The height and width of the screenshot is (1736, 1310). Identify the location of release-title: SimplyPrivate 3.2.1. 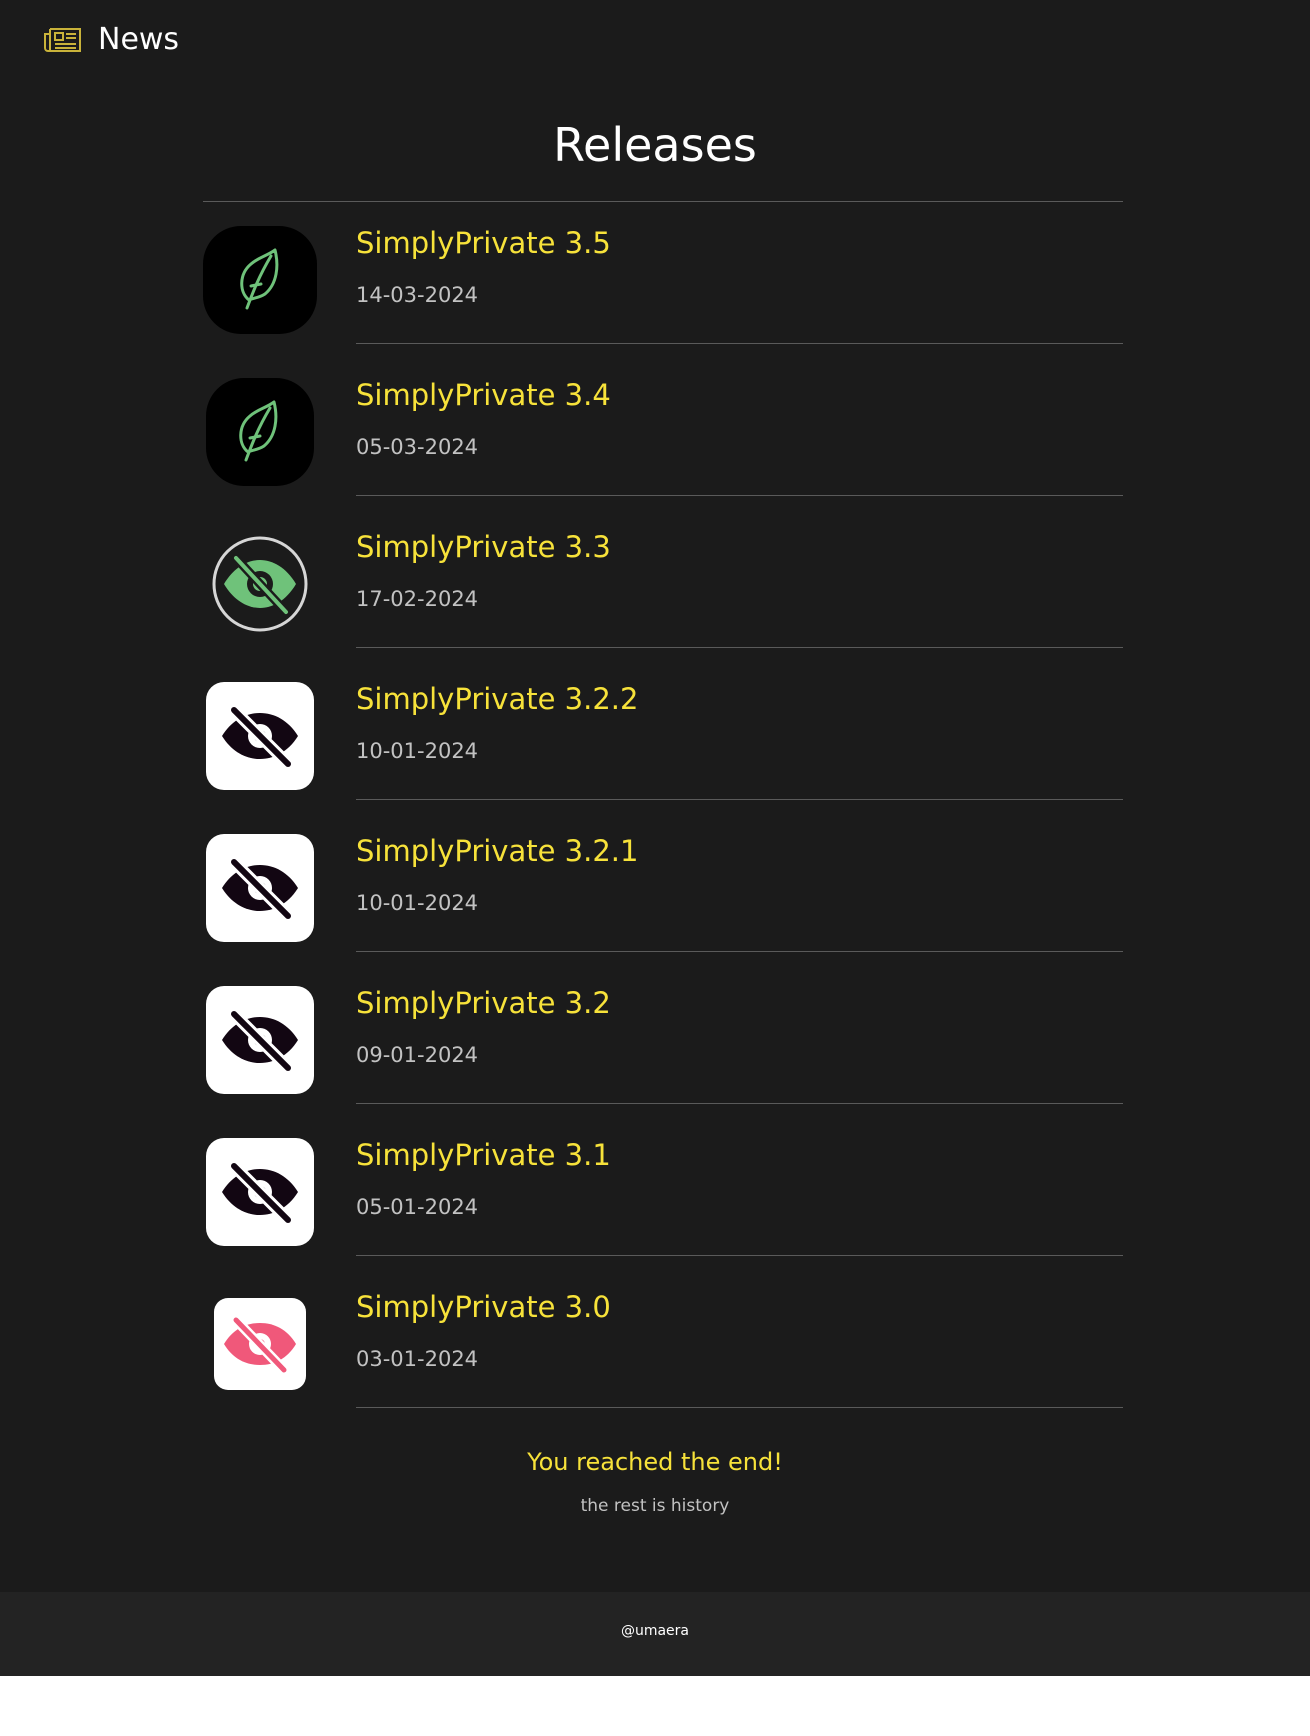
(497, 851).